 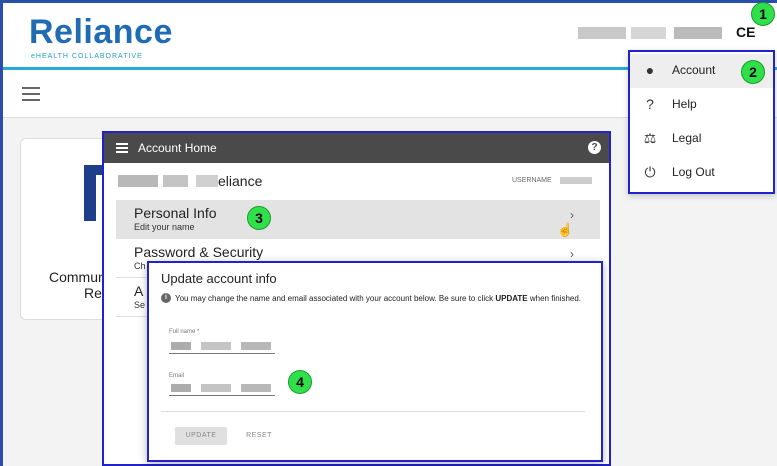 I want to click on account-menu-icon, so click(x=122, y=148).